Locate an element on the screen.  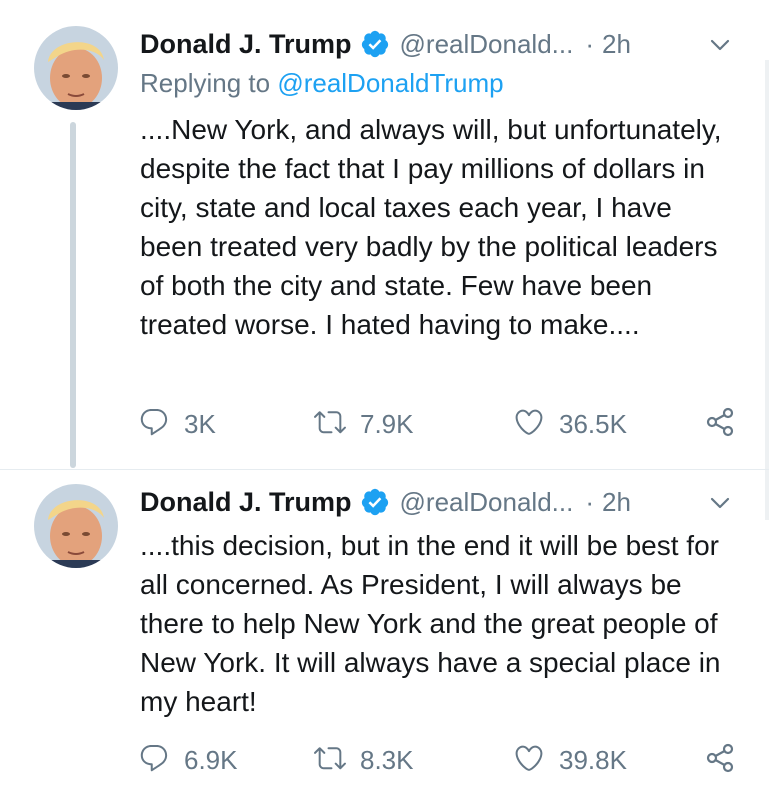
retweet-count: 7.9K is located at coordinates (387, 423).